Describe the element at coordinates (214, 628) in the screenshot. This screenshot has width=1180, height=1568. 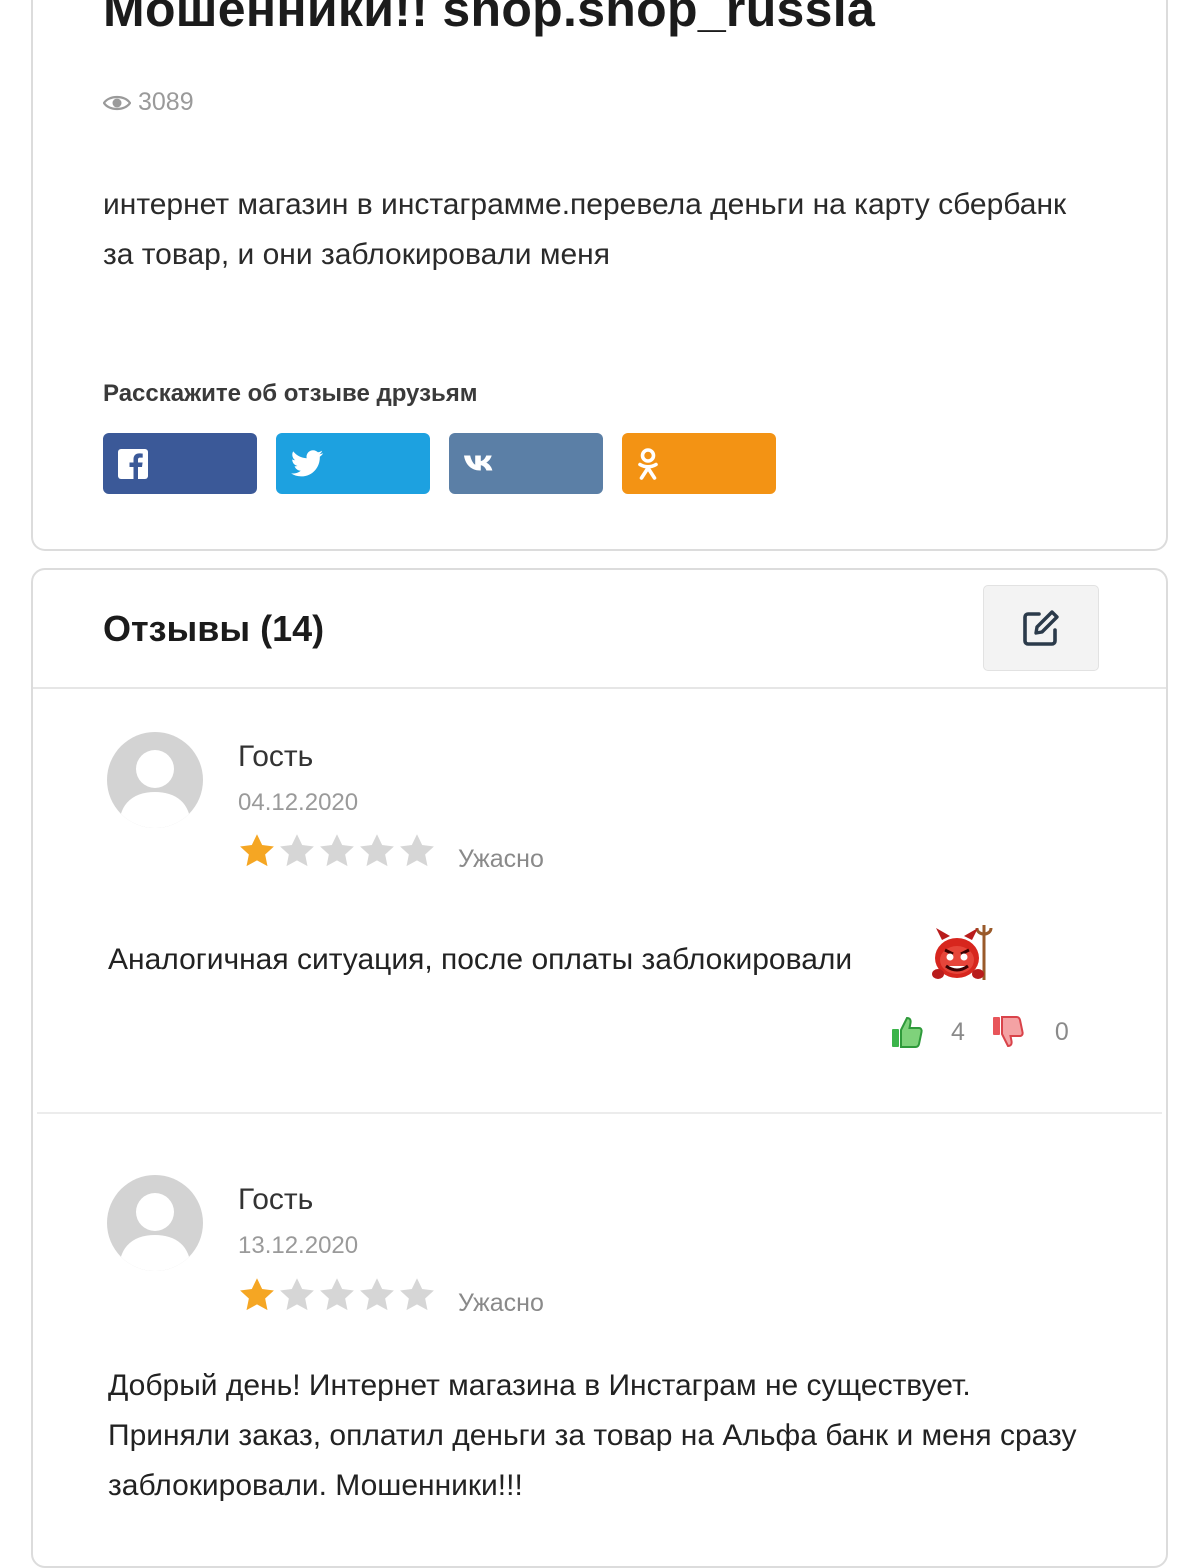
I see `reviews-header: Отзывы (14)` at that location.